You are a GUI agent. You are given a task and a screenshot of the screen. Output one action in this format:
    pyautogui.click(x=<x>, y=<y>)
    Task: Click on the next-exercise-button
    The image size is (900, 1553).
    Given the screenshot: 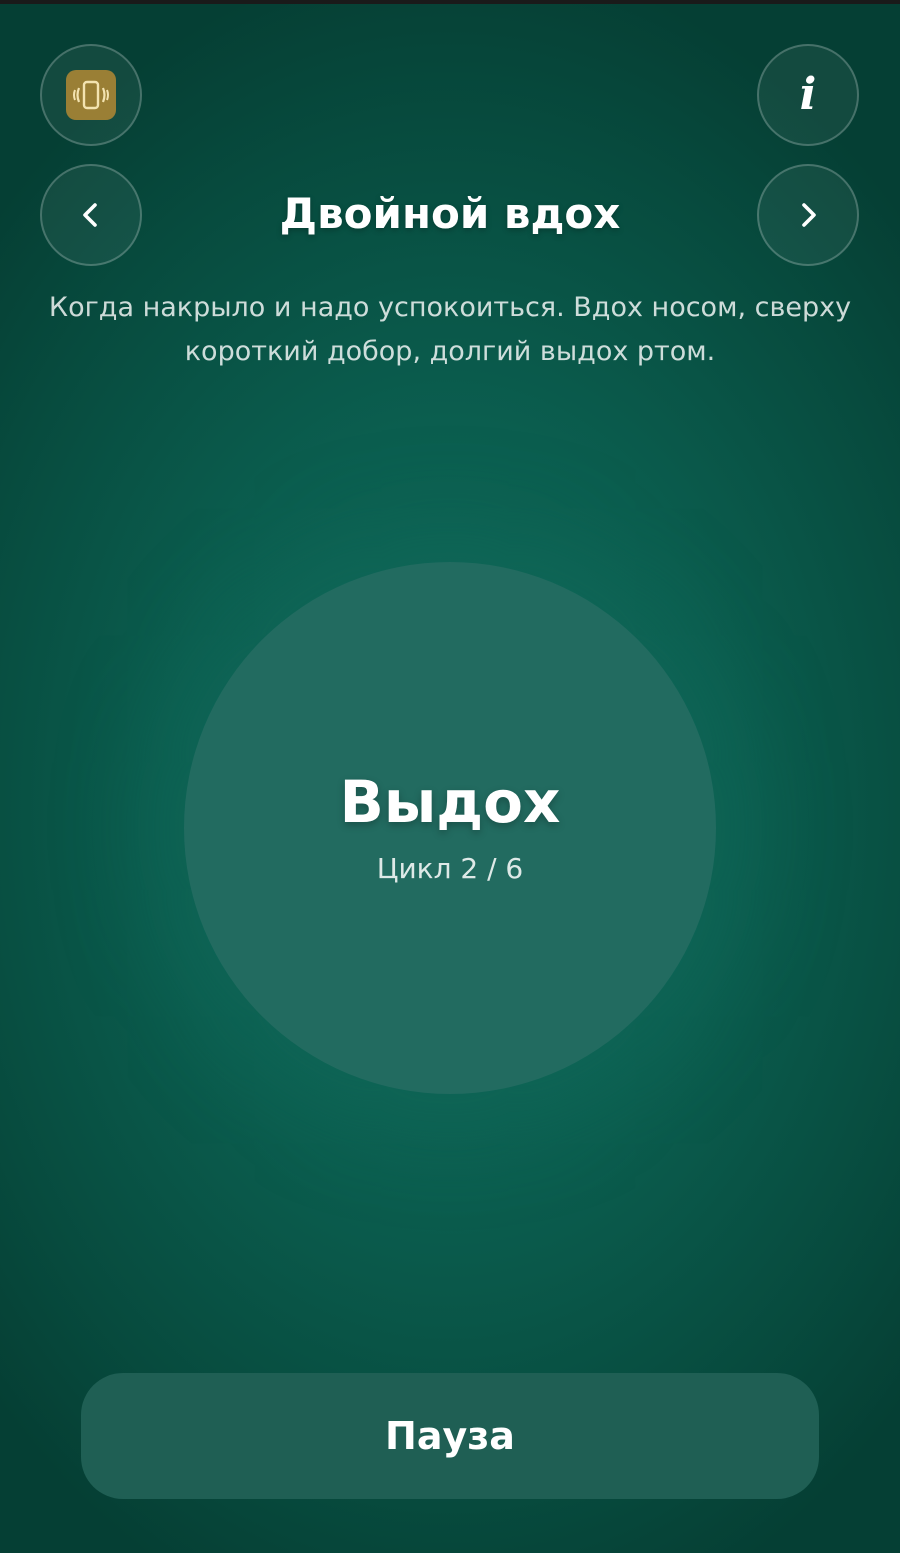 What is the action you would take?
    pyautogui.click(x=808, y=215)
    